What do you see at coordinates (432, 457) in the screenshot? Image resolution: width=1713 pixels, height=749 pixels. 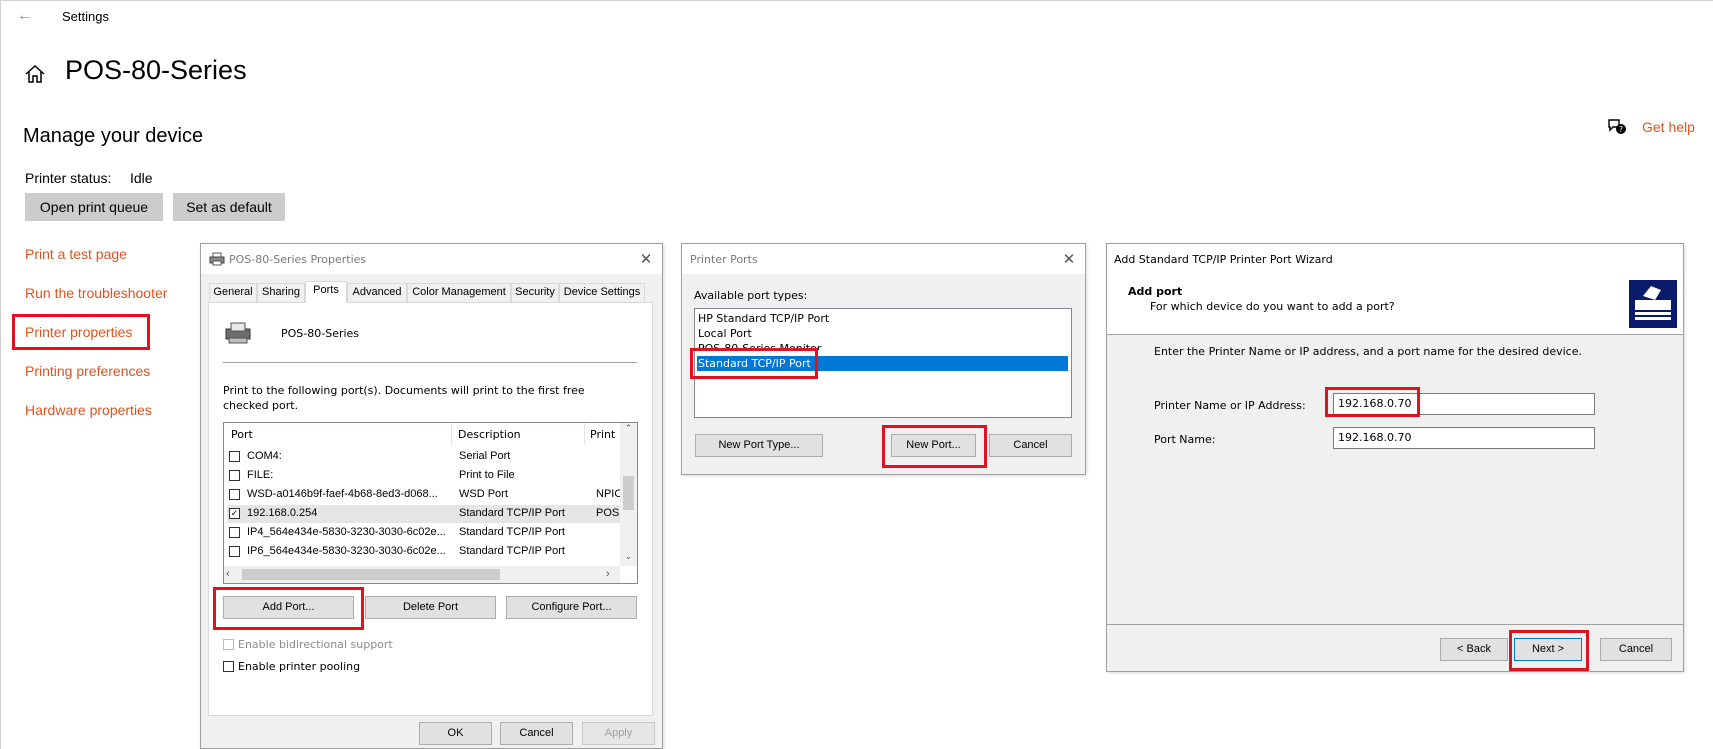 I see `port-row-com4: COM4: Serial Port` at bounding box center [432, 457].